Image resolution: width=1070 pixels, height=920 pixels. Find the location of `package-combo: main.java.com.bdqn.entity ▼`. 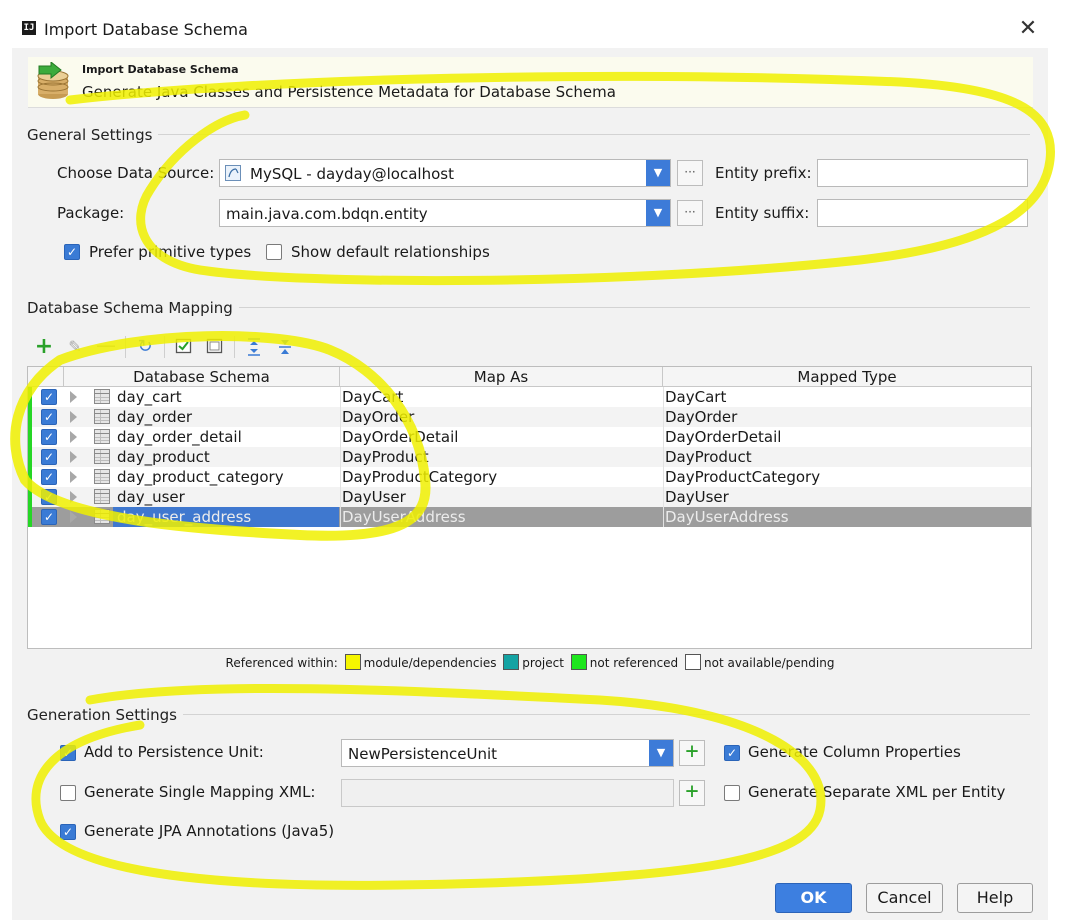

package-combo: main.java.com.bdqn.entity ▼ is located at coordinates (445, 213).